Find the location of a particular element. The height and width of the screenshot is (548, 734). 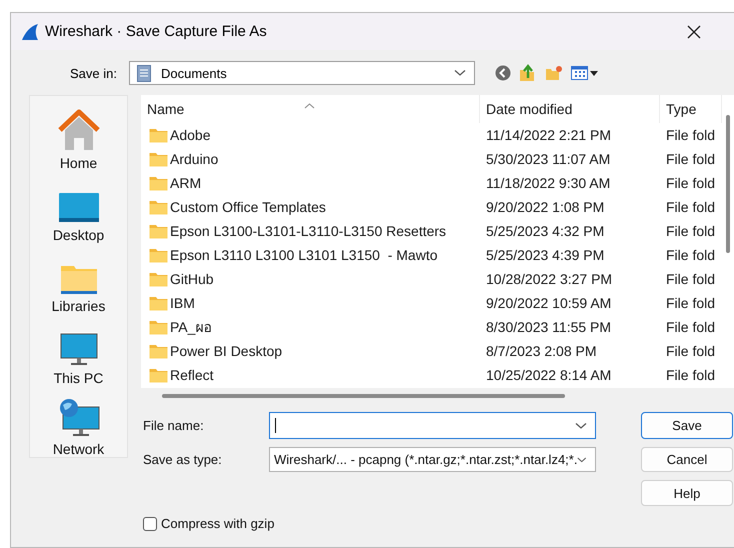

folder-name: PA_ผอ is located at coordinates (191, 327).